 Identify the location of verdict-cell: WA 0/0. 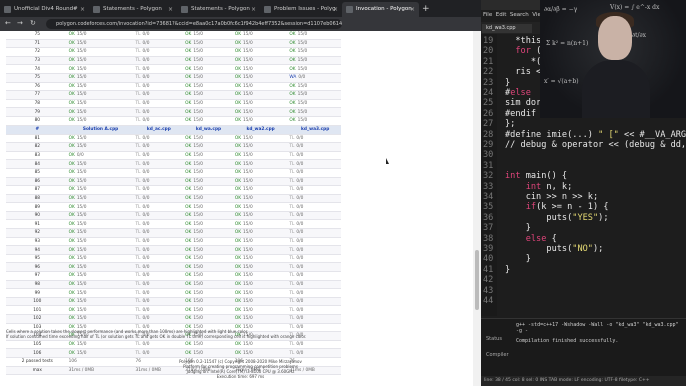
(313, 78).